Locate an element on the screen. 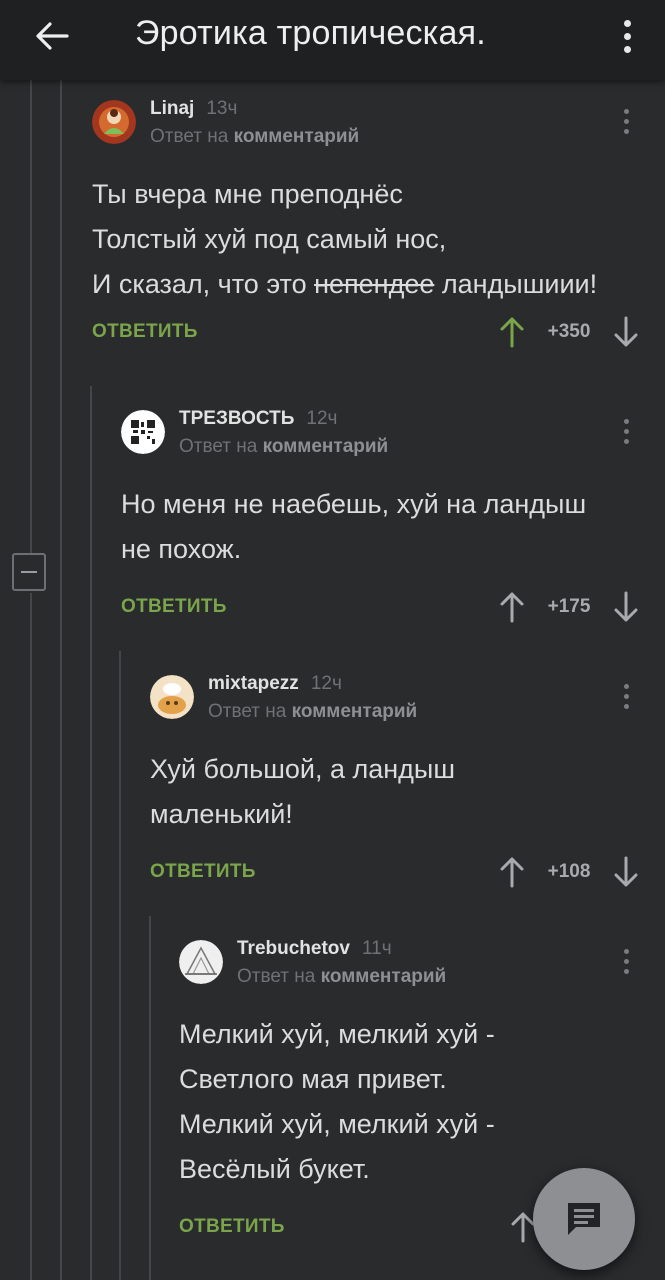 Image resolution: width=665 pixels, height=1280 pixels. back-button is located at coordinates (52, 36).